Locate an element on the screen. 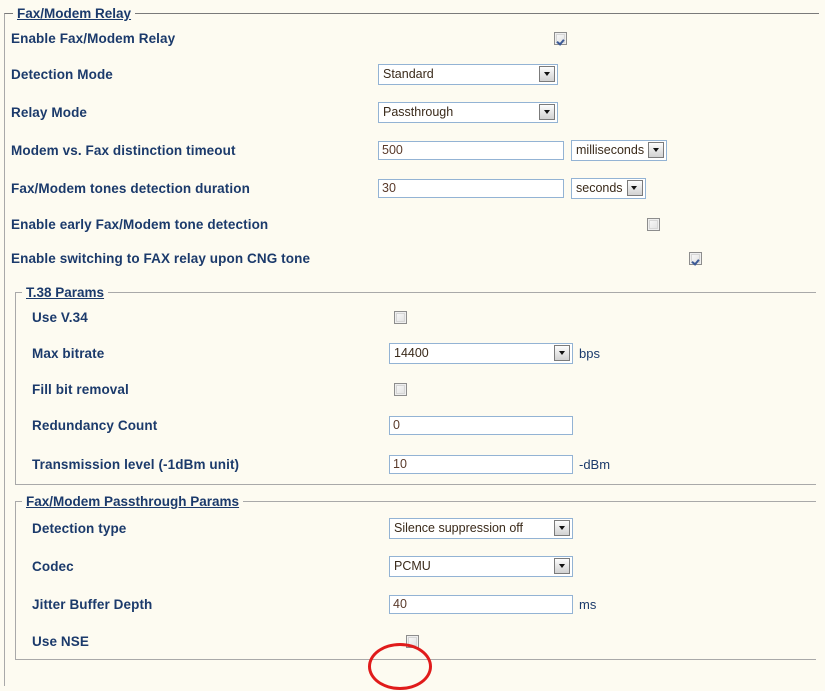  label-codec: Codec is located at coordinates (53, 566).